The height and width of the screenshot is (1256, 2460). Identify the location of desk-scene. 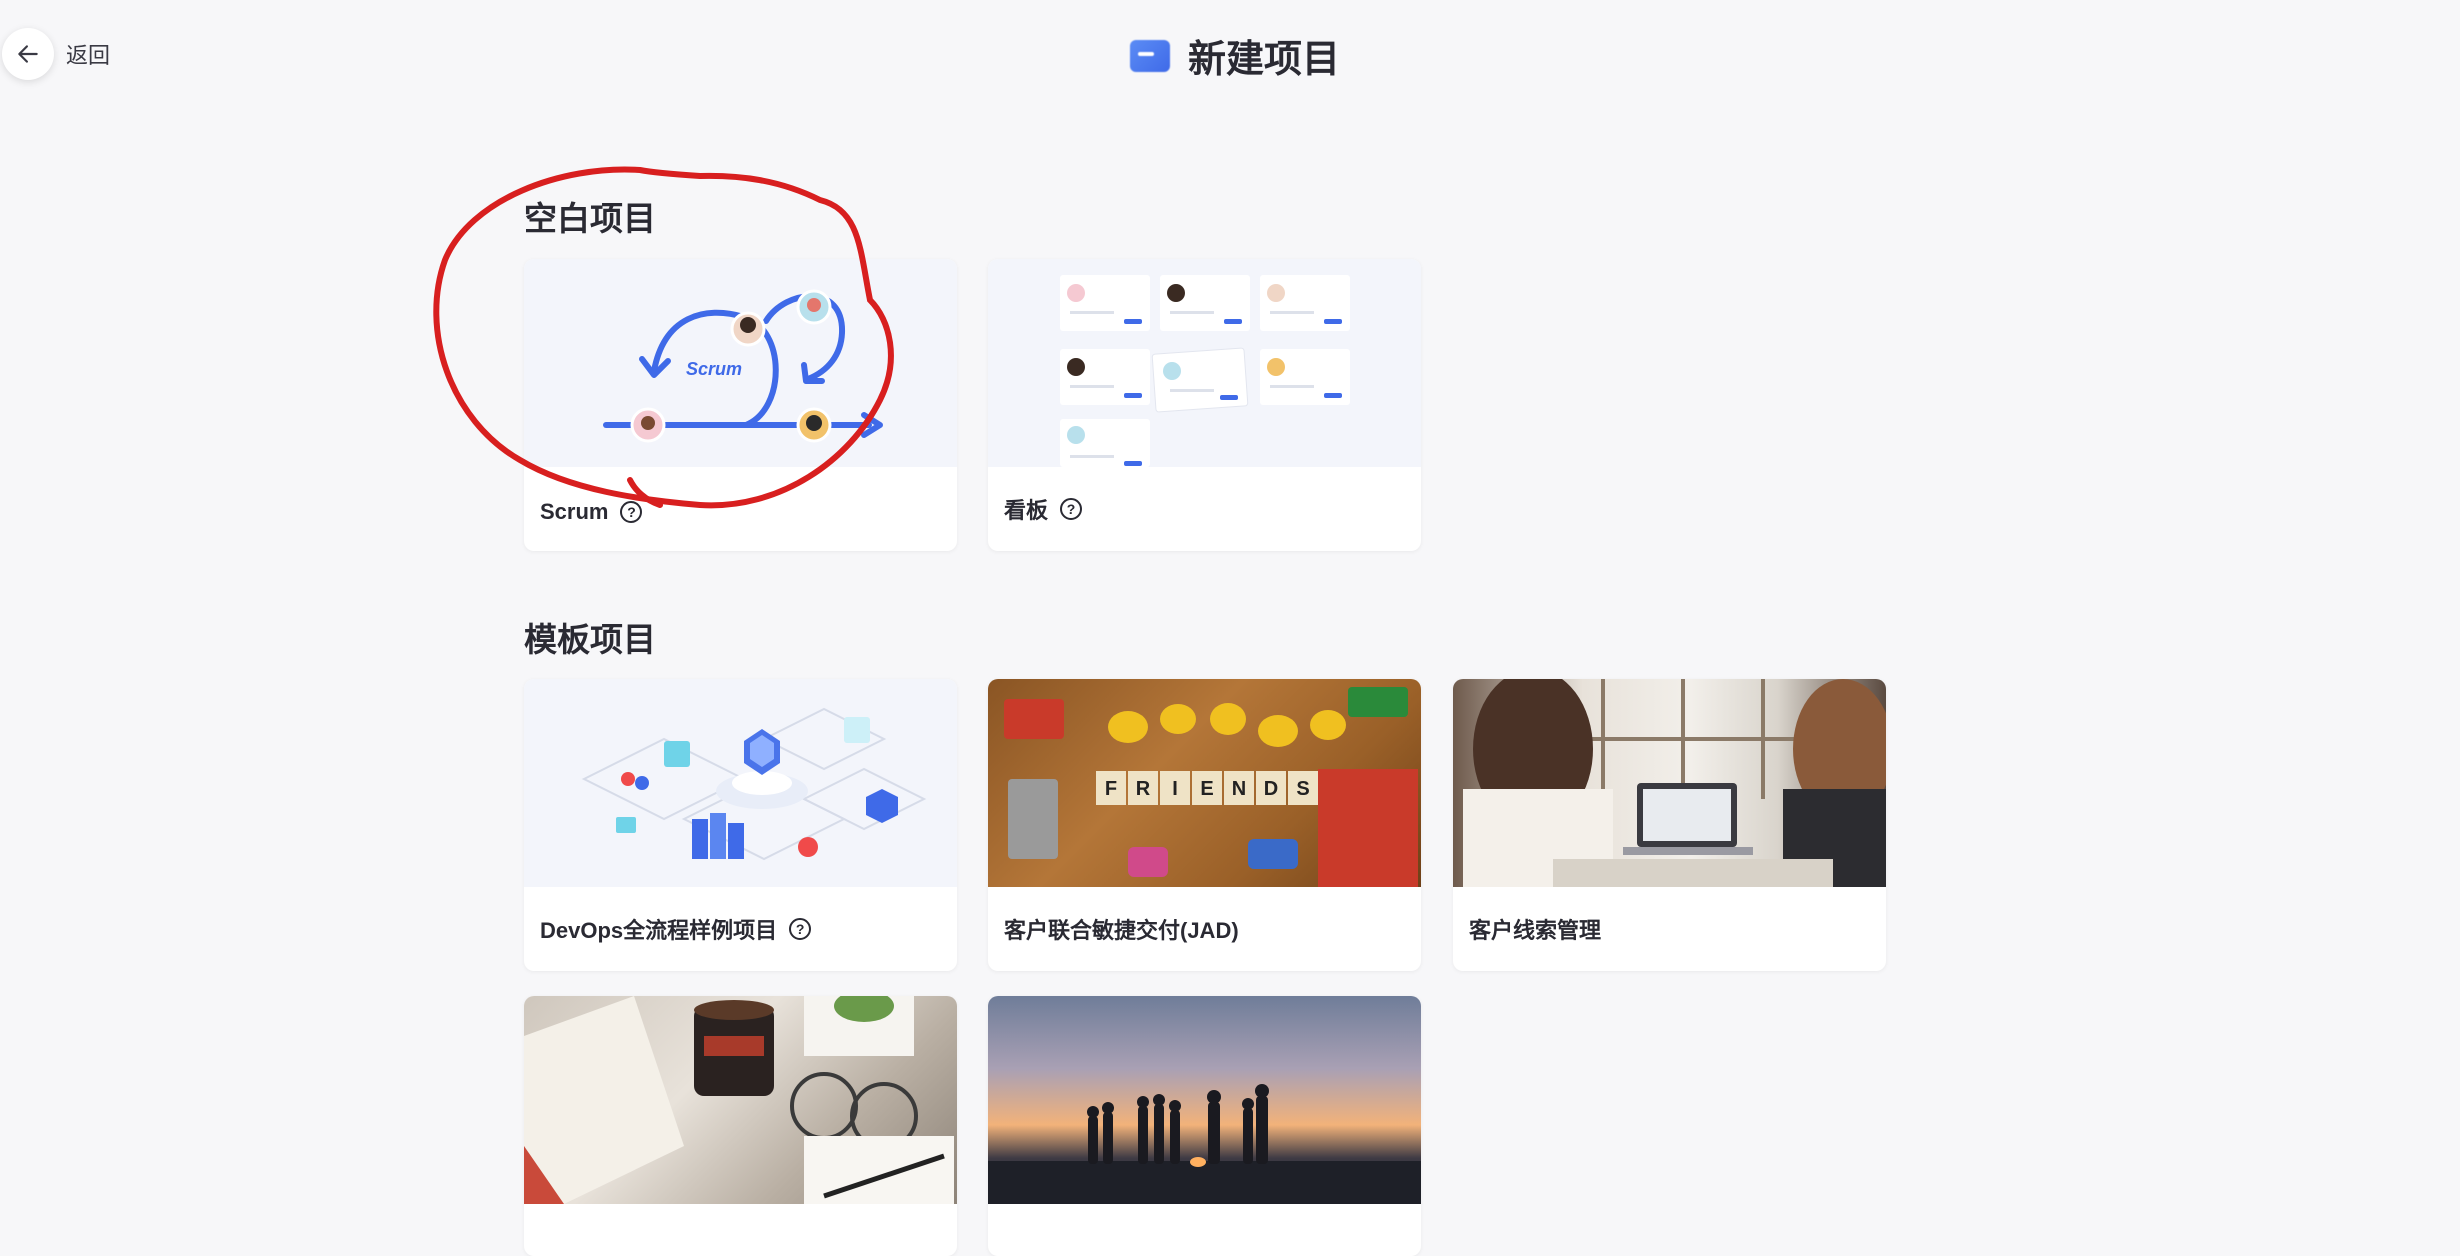
(739, 1100).